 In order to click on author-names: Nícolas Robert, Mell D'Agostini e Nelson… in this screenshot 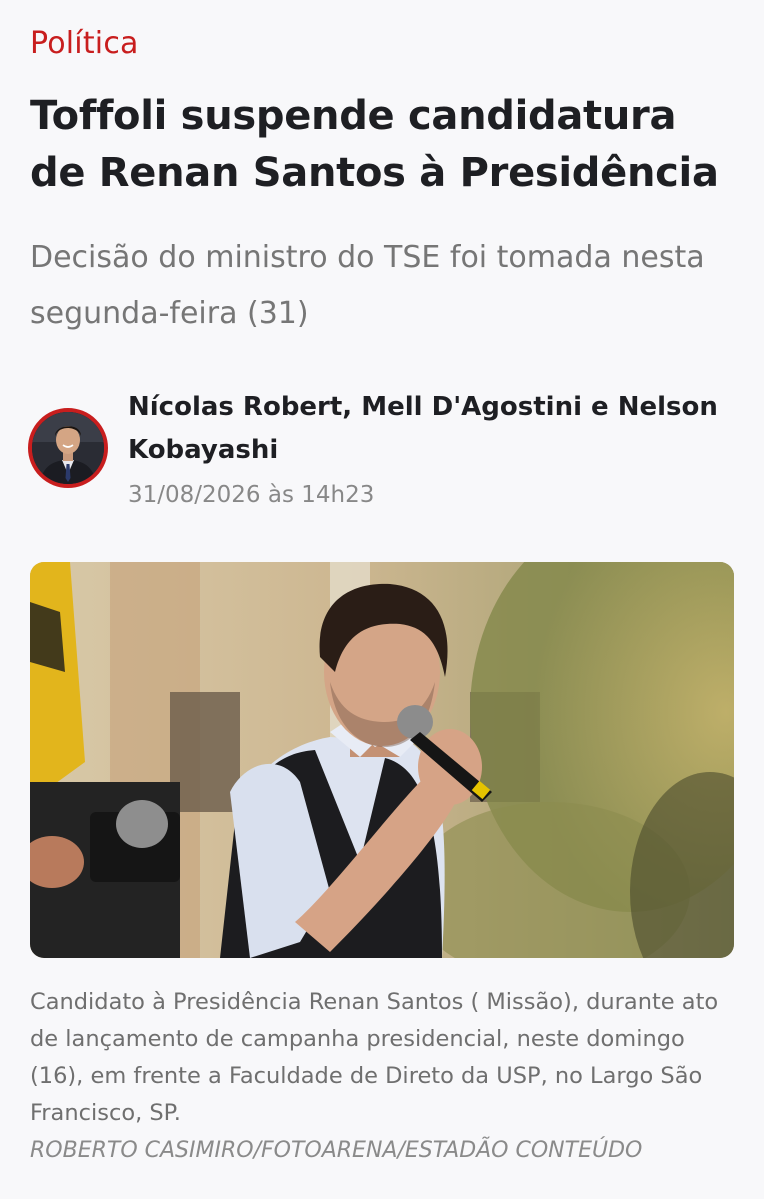, I will do `click(428, 429)`.